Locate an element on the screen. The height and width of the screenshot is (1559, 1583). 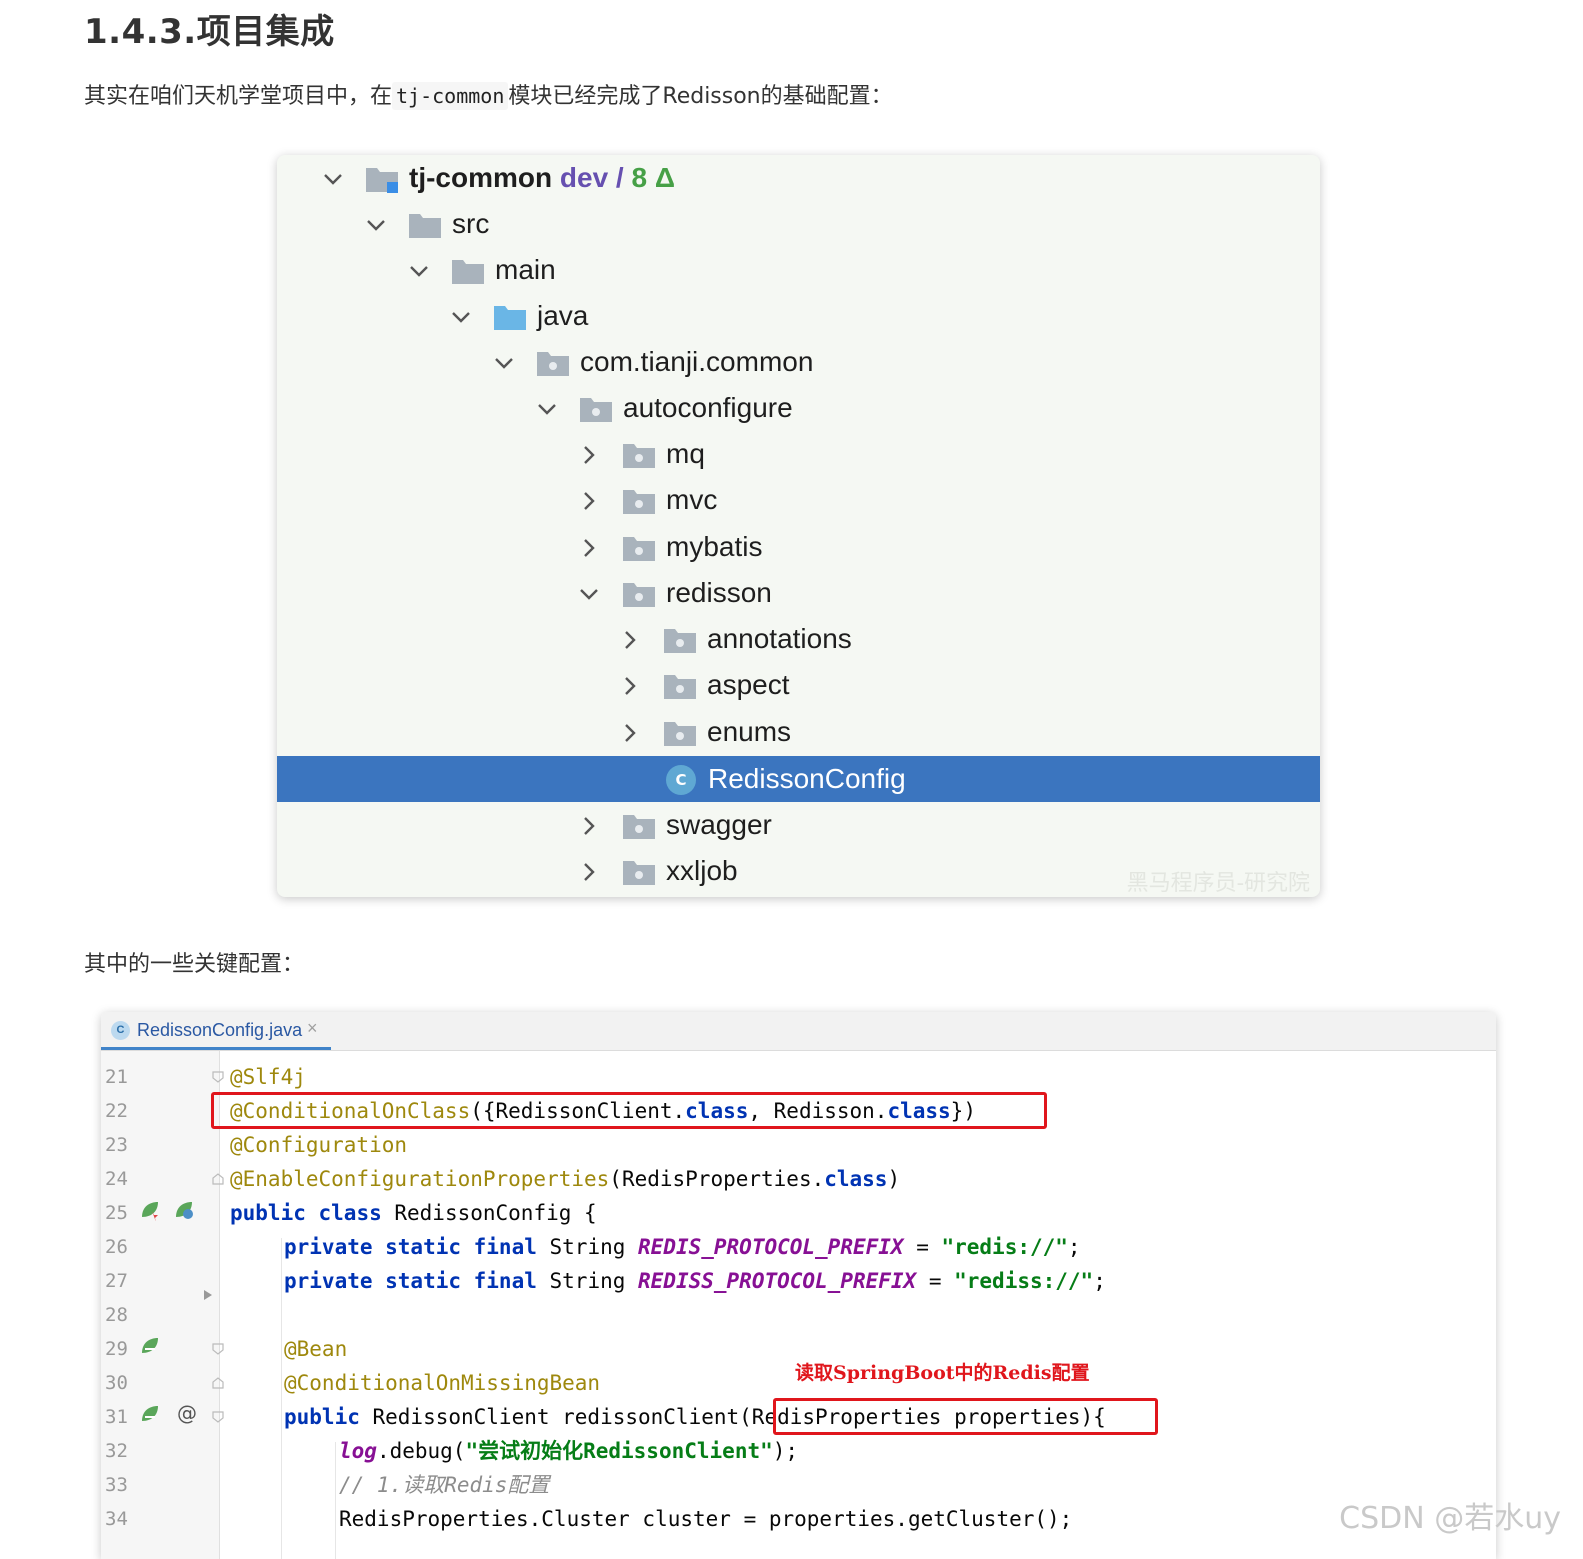
code-line: 21 @Slf4j is located at coordinates (798, 1077).